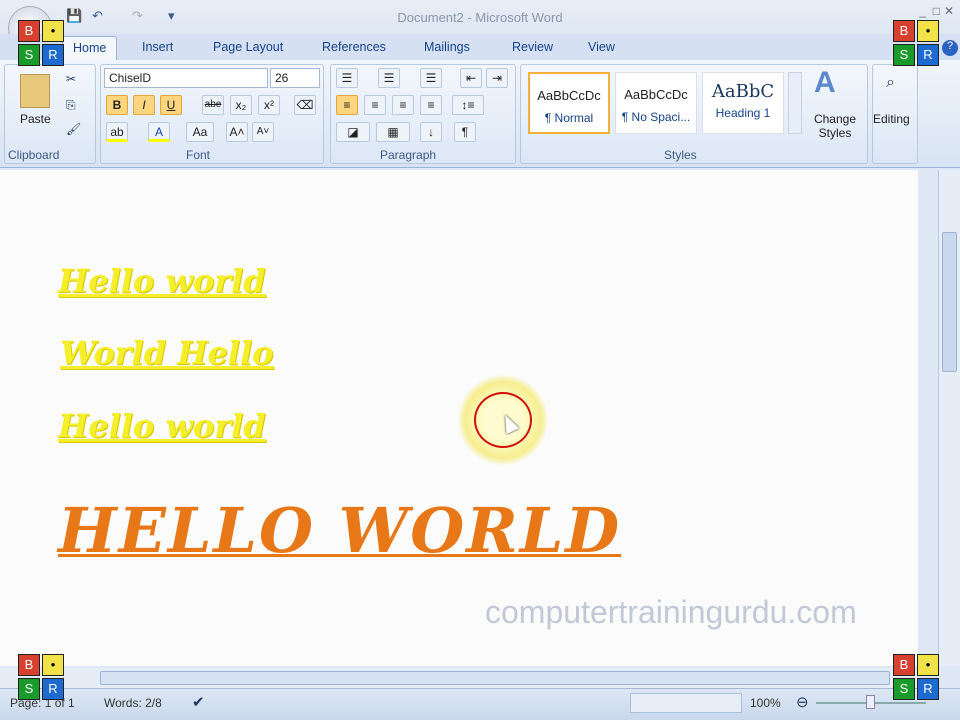  Describe the element at coordinates (171, 16) in the screenshot. I see `customize-qat-icon: ▾` at that location.